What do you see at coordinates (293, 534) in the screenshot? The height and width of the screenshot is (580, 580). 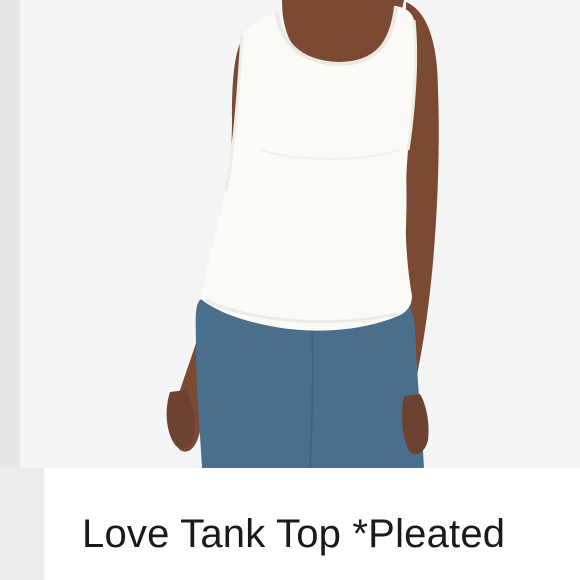 I see `product-title: Love Tank Top *Pleated` at bounding box center [293, 534].